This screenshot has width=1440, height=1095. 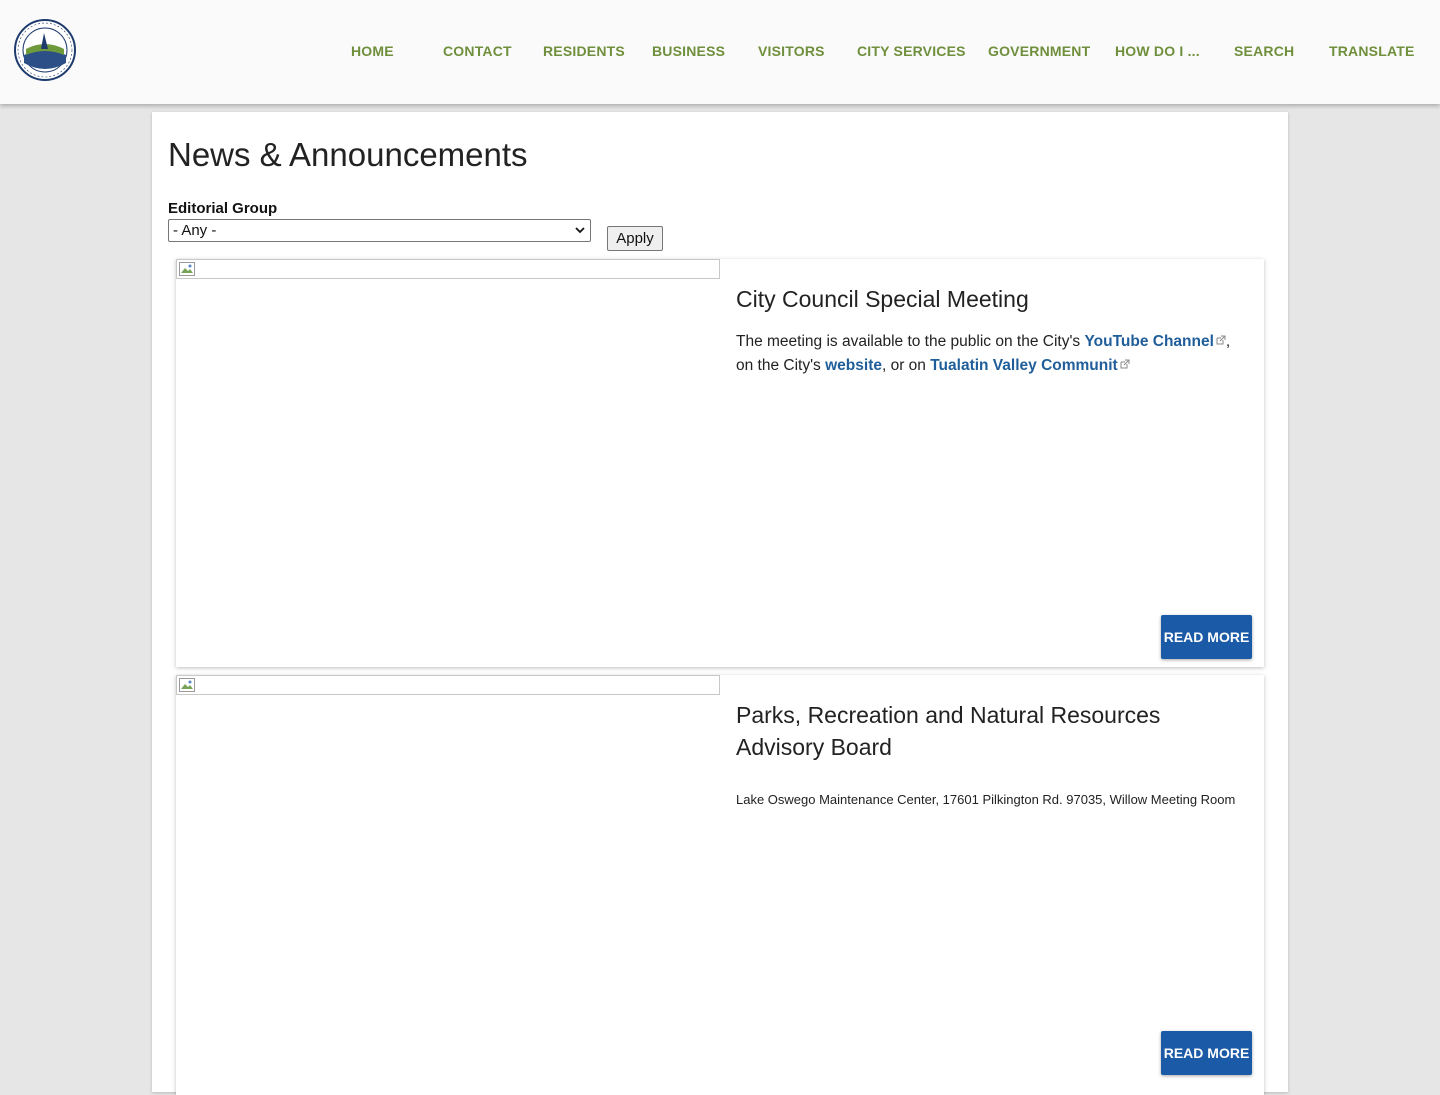 I want to click on nav-contact: CONTACT, so click(x=477, y=51).